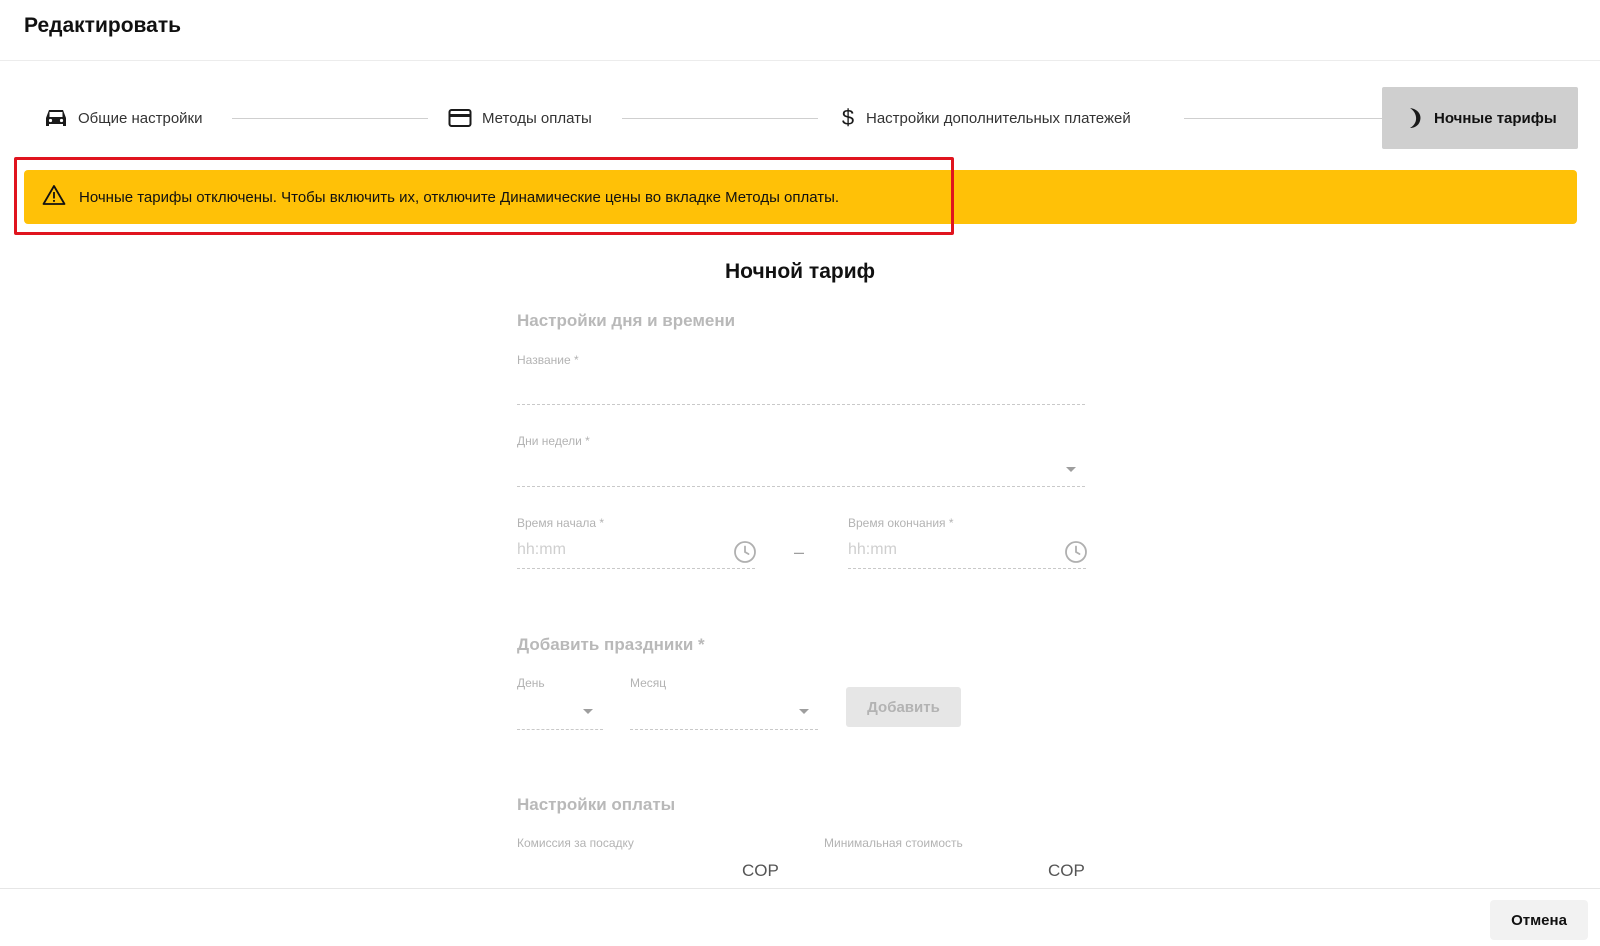 The width and height of the screenshot is (1600, 946). What do you see at coordinates (801, 486) in the screenshot?
I see `days-select` at bounding box center [801, 486].